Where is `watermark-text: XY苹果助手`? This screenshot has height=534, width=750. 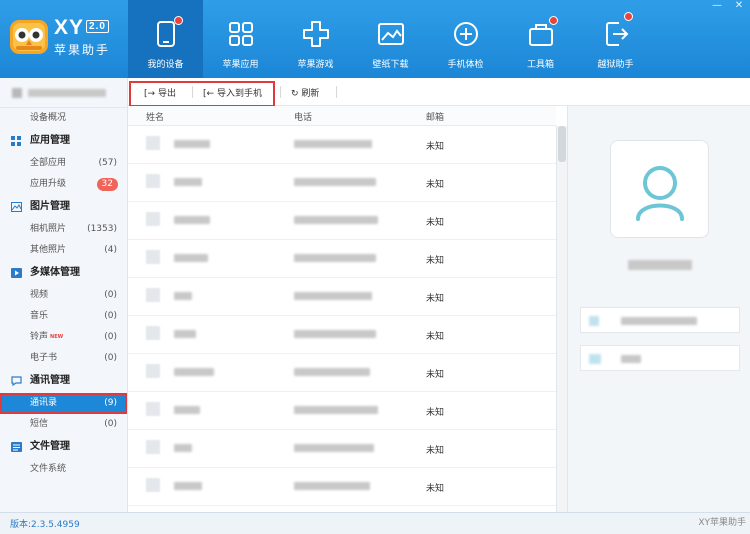 watermark-text: XY苹果助手 is located at coordinates (722, 523).